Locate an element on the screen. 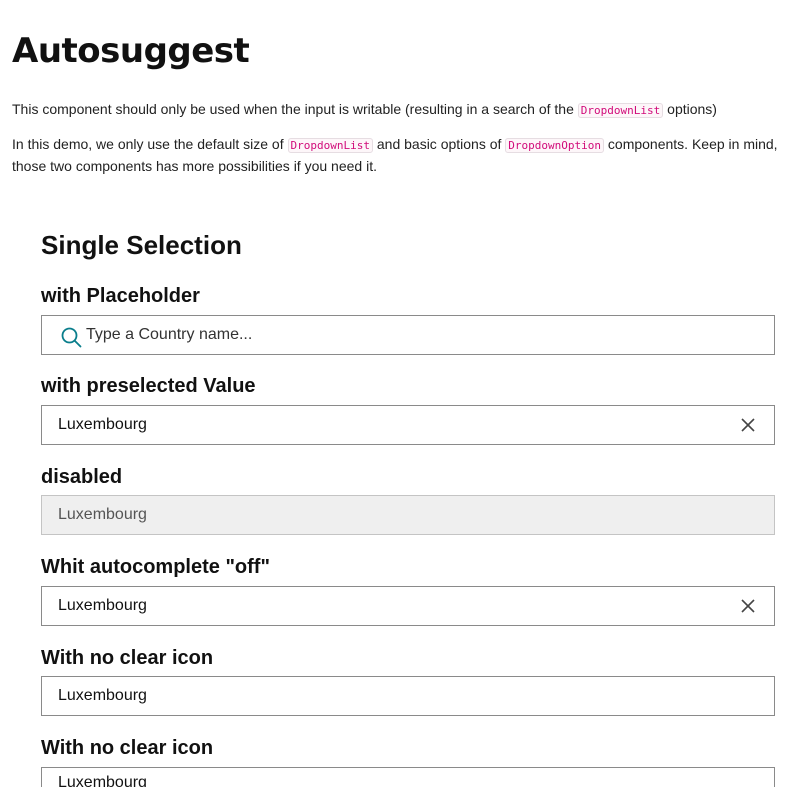  autosuggest-no-clear is located at coordinates (408, 696).